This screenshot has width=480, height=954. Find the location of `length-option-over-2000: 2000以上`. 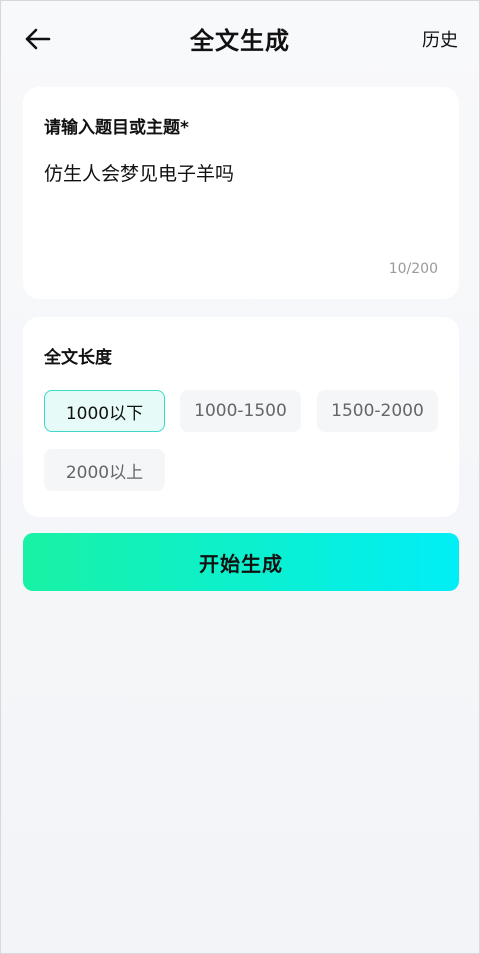

length-option-over-2000: 2000以上 is located at coordinates (104, 470).